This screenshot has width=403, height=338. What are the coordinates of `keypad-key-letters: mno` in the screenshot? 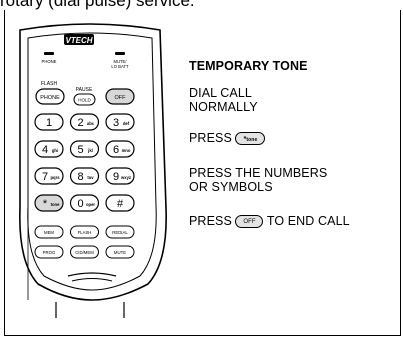 It's located at (126, 150).